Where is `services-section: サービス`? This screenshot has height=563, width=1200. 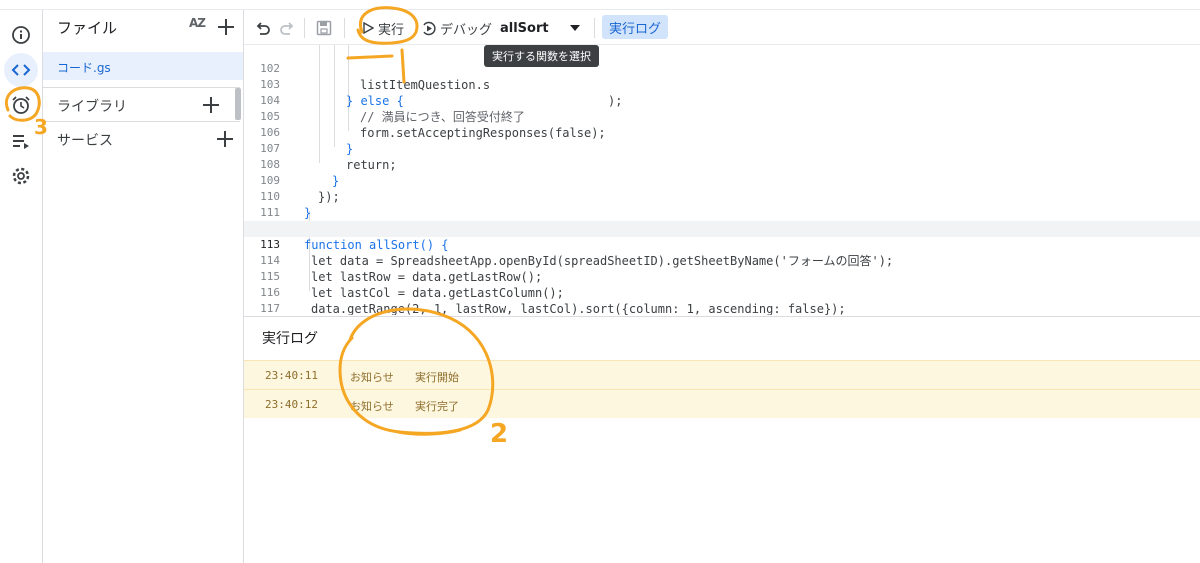 services-section: サービス is located at coordinates (141, 138).